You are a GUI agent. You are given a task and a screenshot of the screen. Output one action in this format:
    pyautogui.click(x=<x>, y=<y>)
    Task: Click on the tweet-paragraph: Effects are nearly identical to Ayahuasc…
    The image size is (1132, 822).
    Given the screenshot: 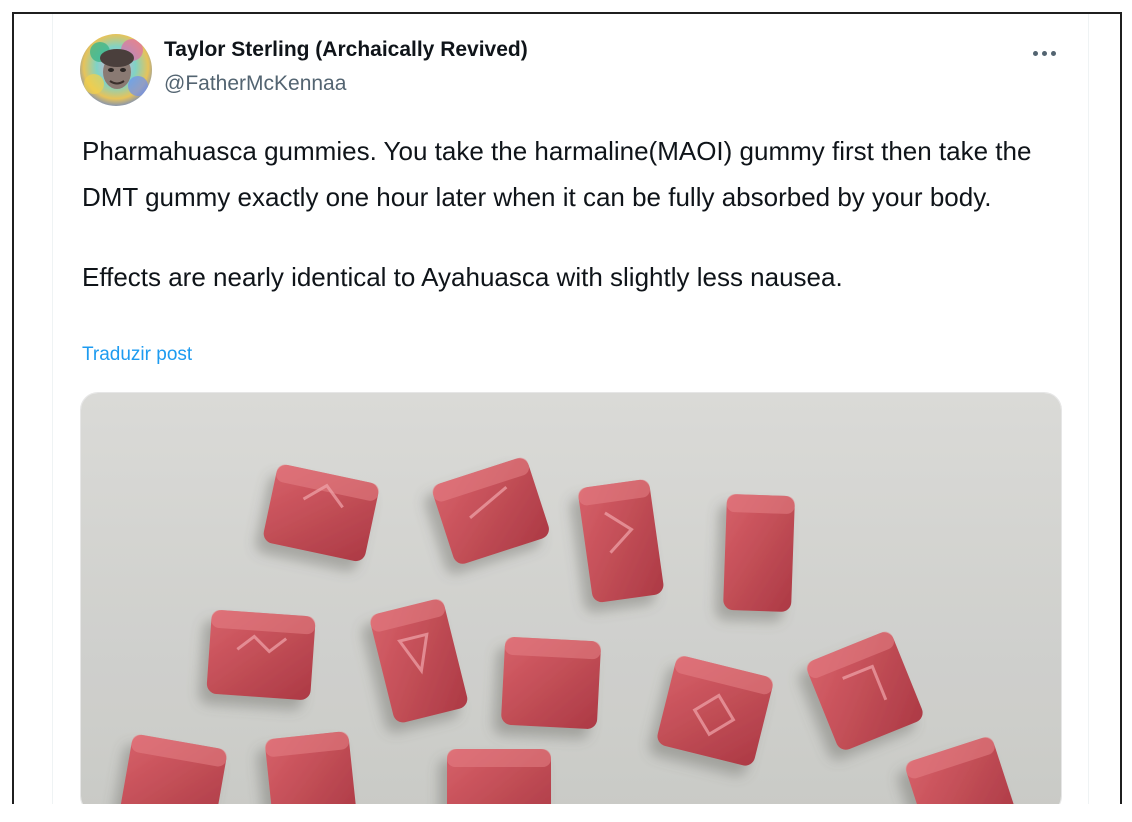 What is the action you would take?
    pyautogui.click(x=462, y=277)
    